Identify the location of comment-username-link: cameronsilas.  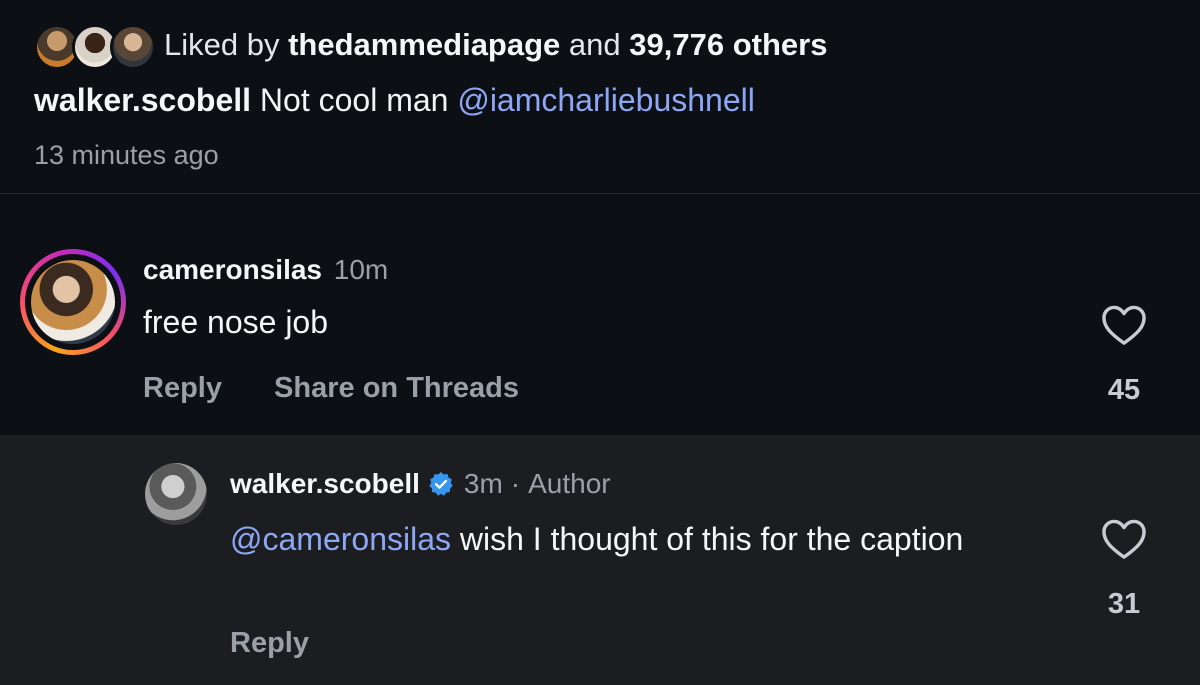
(232, 269).